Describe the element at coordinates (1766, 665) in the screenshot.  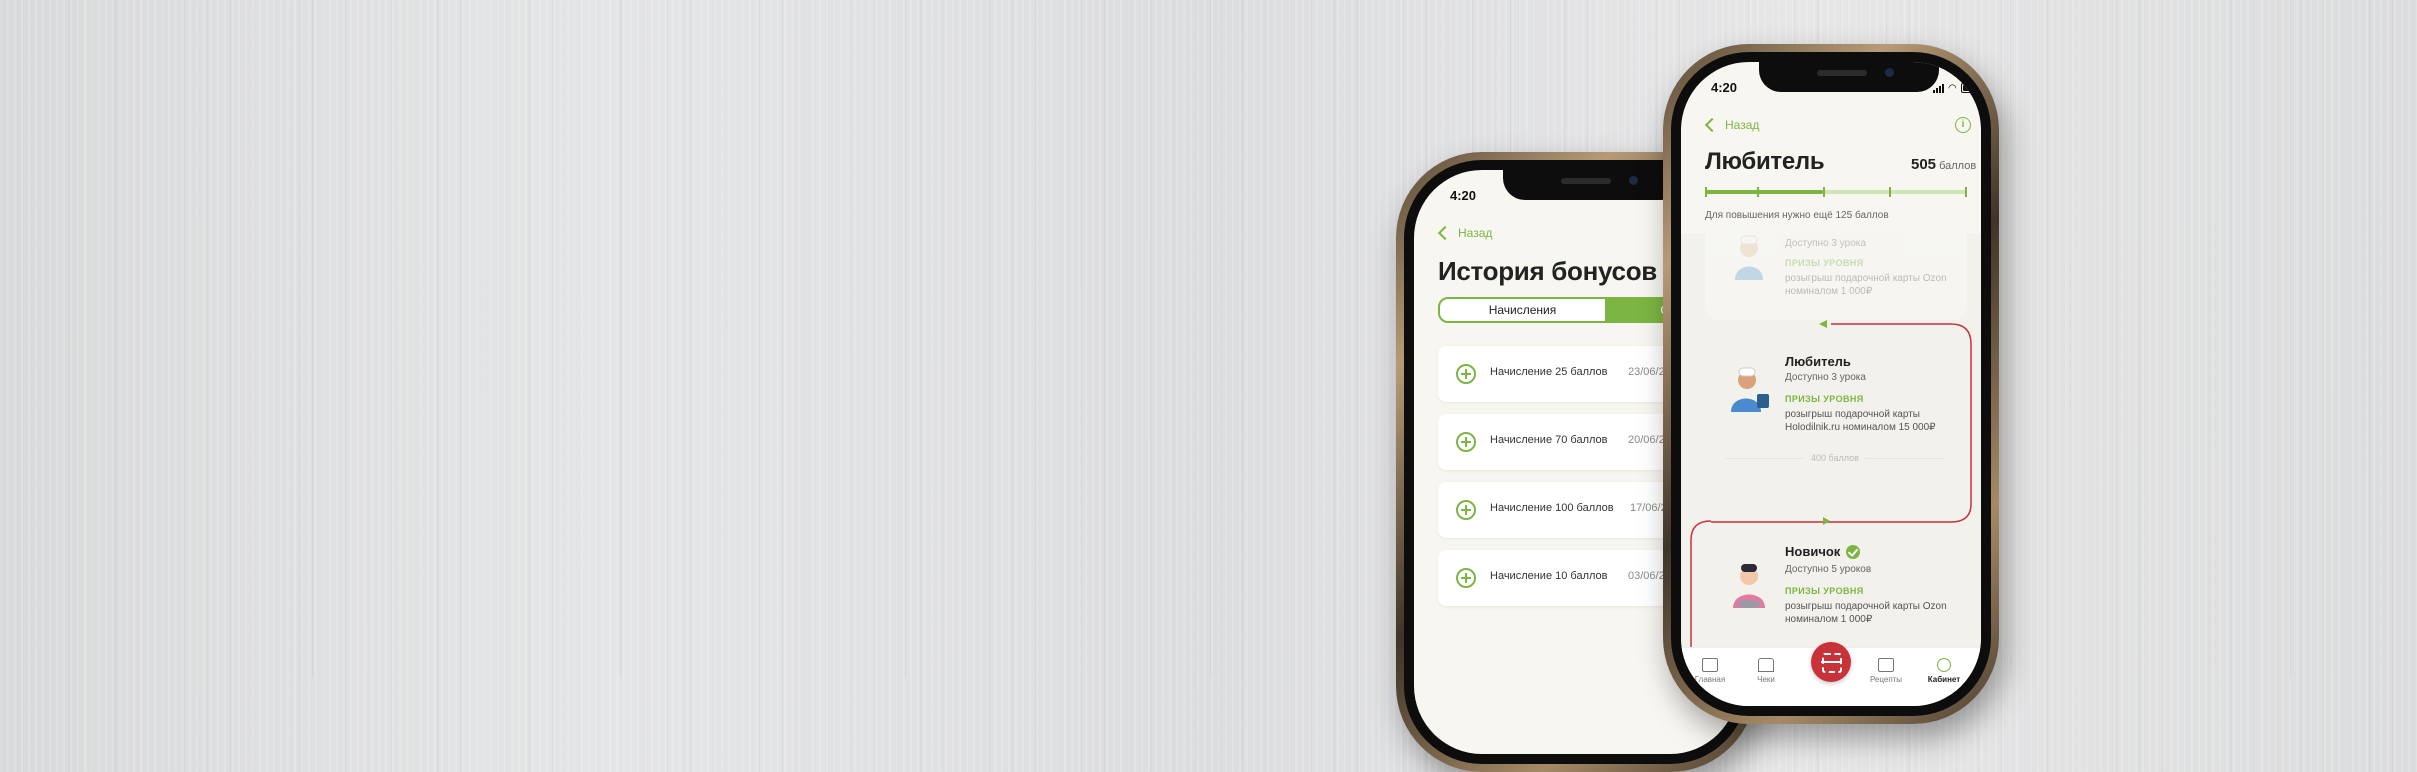
I see `receipt-icon` at that location.